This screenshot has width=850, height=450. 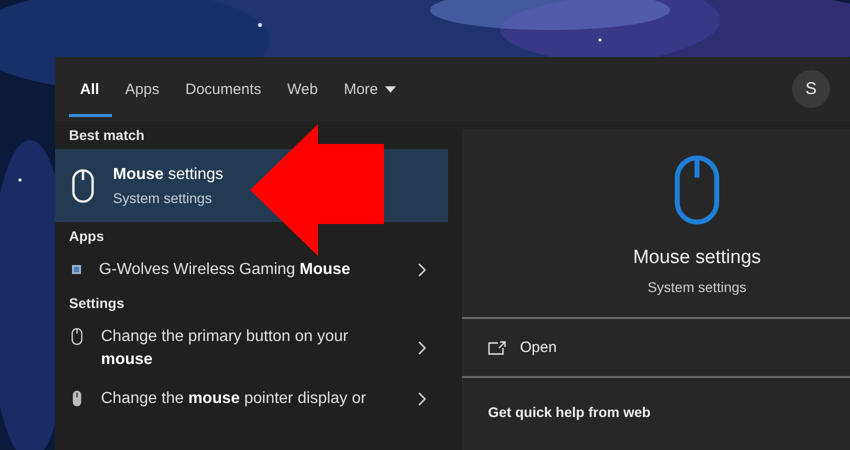 I want to click on result-title: Change the primary button on your mouse, so click(x=225, y=348).